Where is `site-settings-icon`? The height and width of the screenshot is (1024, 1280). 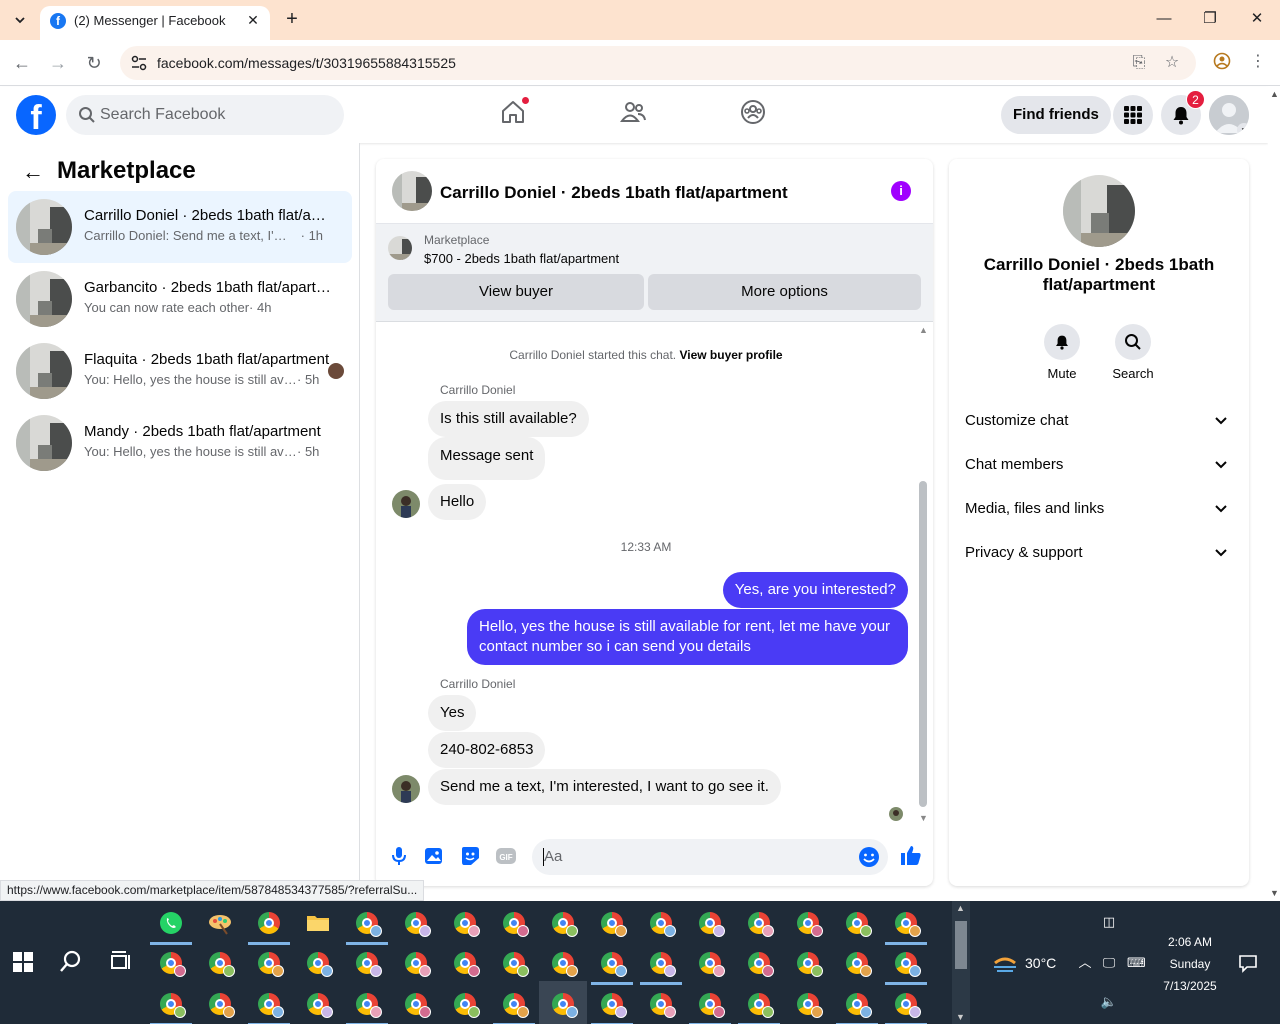
site-settings-icon is located at coordinates (139, 63).